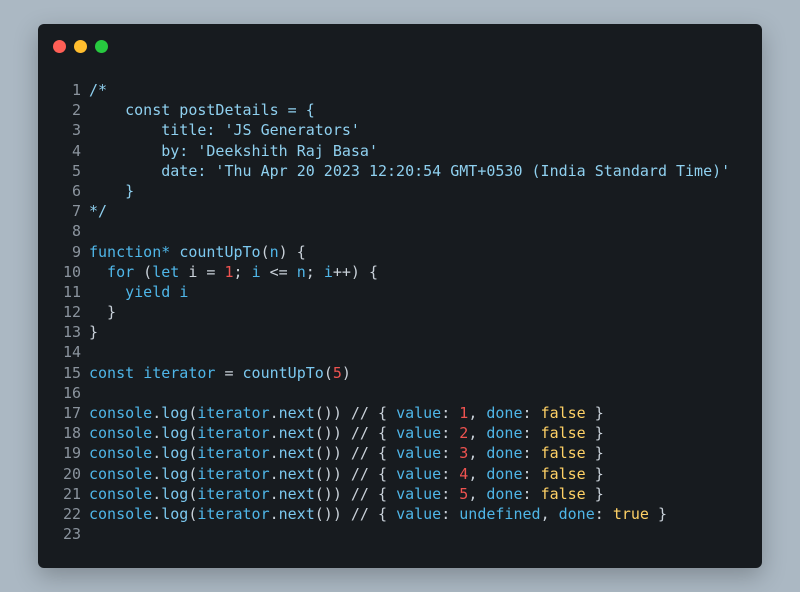 This screenshot has height=592, width=800. Describe the element at coordinates (98, 211) in the screenshot. I see `code-text: */` at that location.